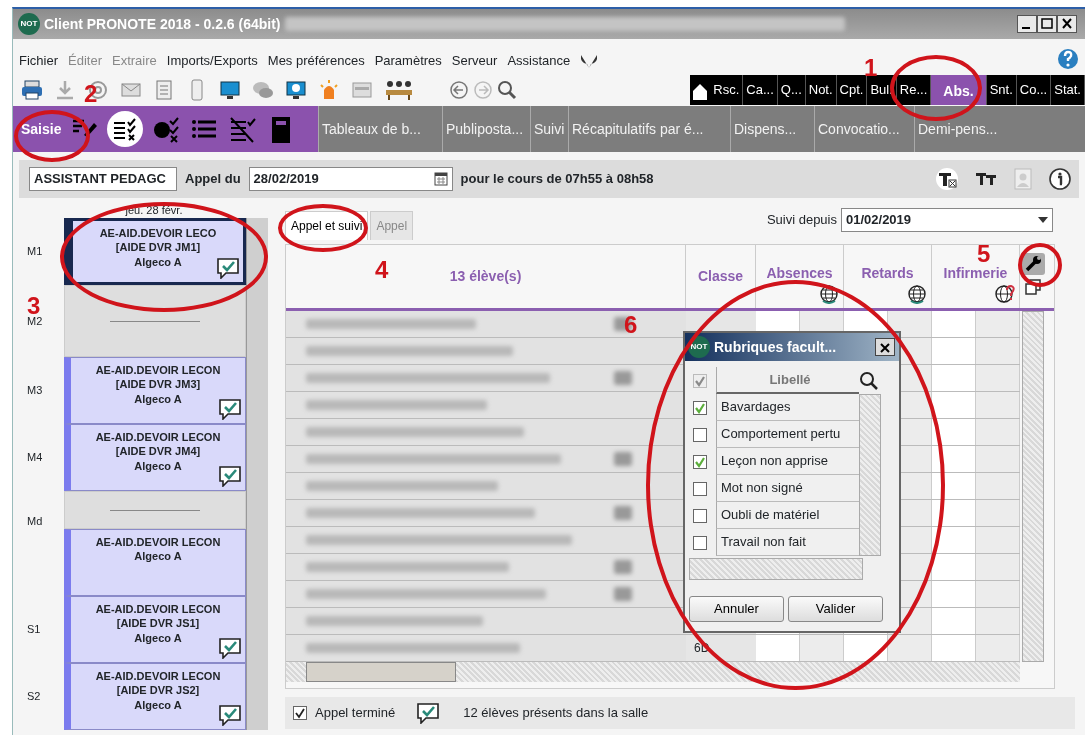 This screenshot has width=1092, height=735. What do you see at coordinates (947, 179) in the screenshot?
I see `text-clear-icon` at bounding box center [947, 179].